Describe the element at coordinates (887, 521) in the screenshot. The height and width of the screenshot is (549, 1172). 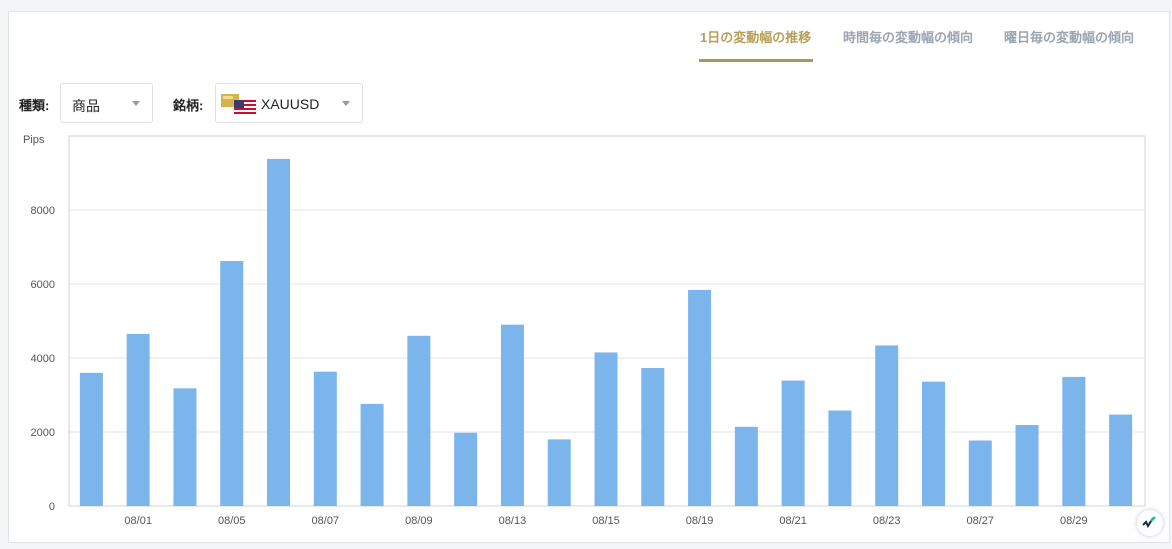
I see `x-tick-label: 08/23` at that location.